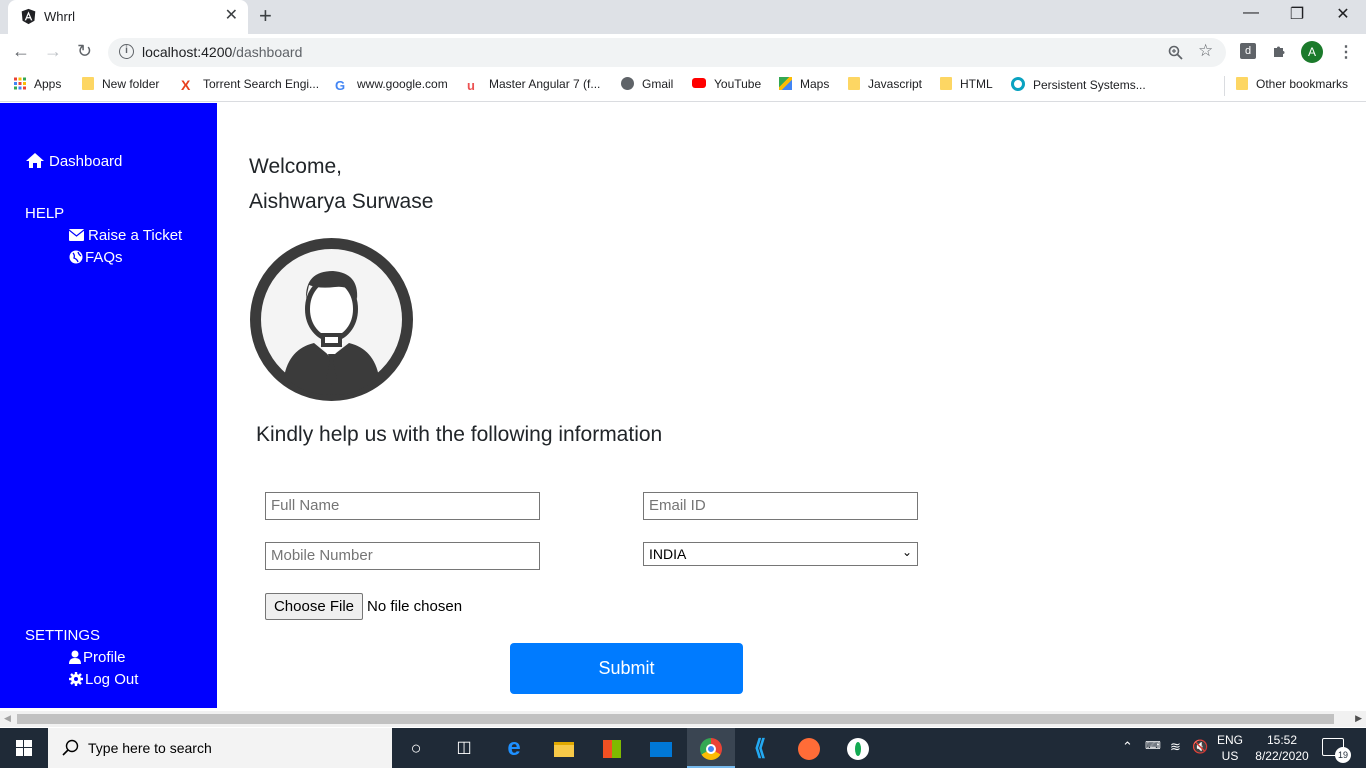 Image resolution: width=1366 pixels, height=768 pixels. What do you see at coordinates (1205, 51) in the screenshot?
I see `star-icon: ☆` at bounding box center [1205, 51].